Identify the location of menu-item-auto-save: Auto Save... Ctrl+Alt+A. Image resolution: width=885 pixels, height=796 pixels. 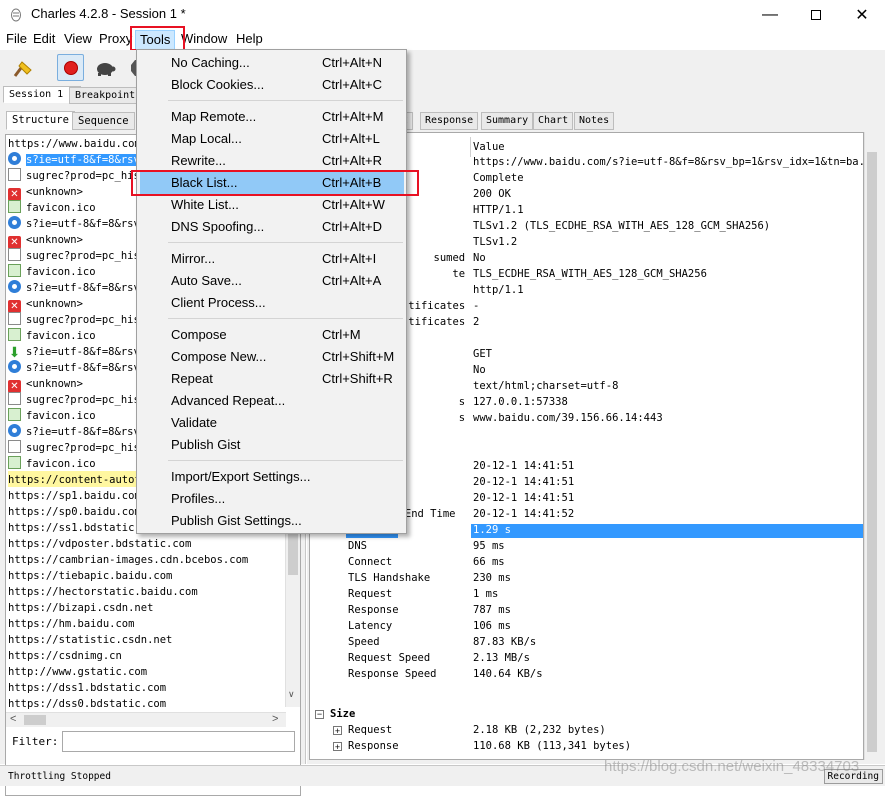
(272, 281).